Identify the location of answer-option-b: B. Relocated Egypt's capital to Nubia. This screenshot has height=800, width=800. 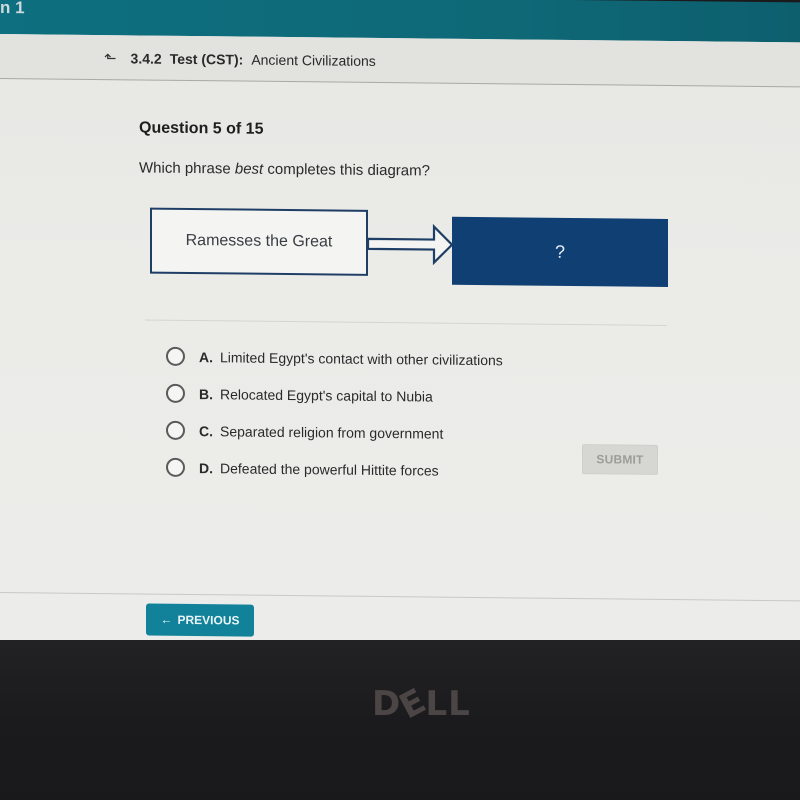
(334, 395).